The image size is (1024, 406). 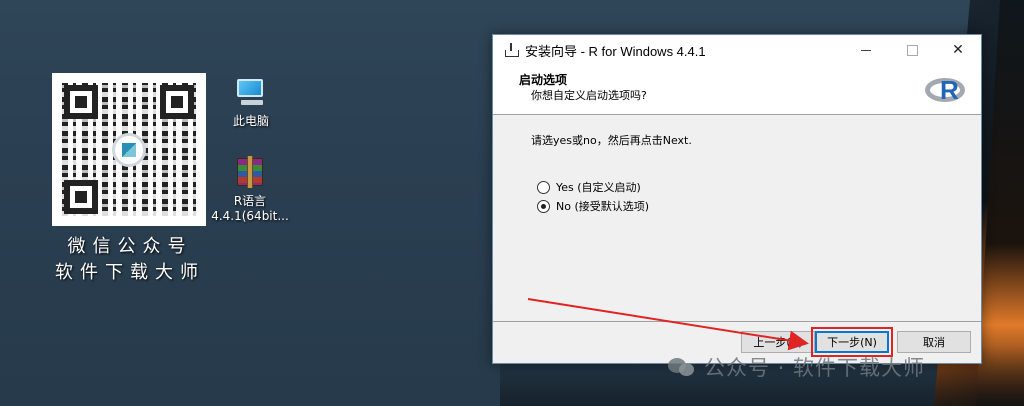 I want to click on minimize-button, so click(x=866, y=50).